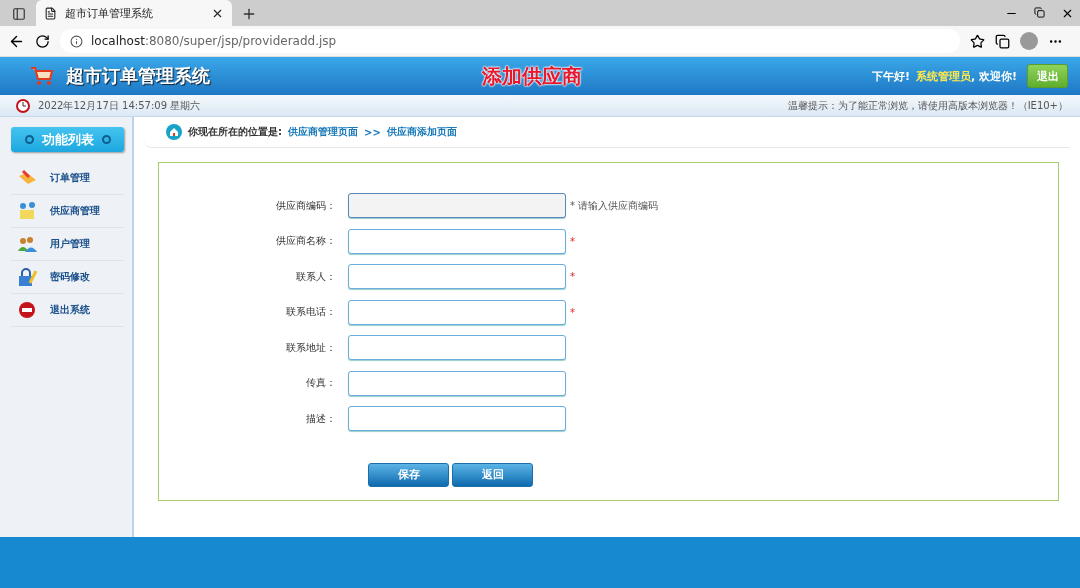 Image resolution: width=1080 pixels, height=588 pixels. I want to click on breadcrumb-link: 供应商添加页面, so click(421, 132).